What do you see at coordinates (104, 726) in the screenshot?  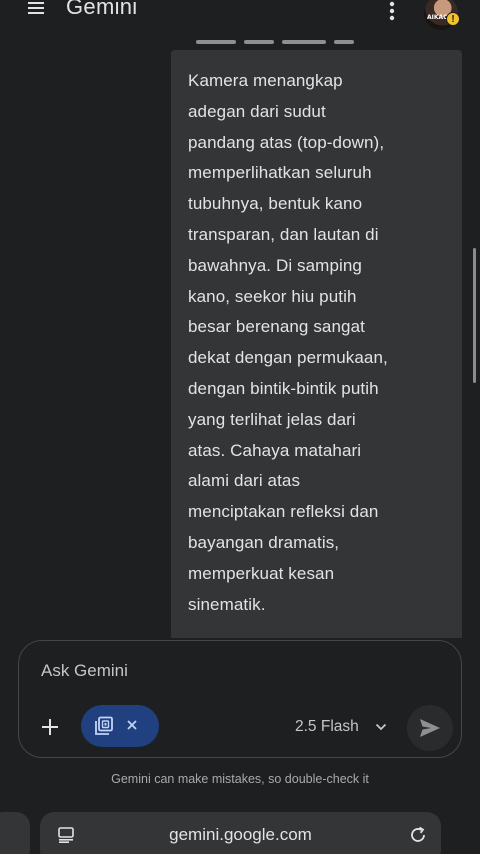 I see `image-attachment-icon` at bounding box center [104, 726].